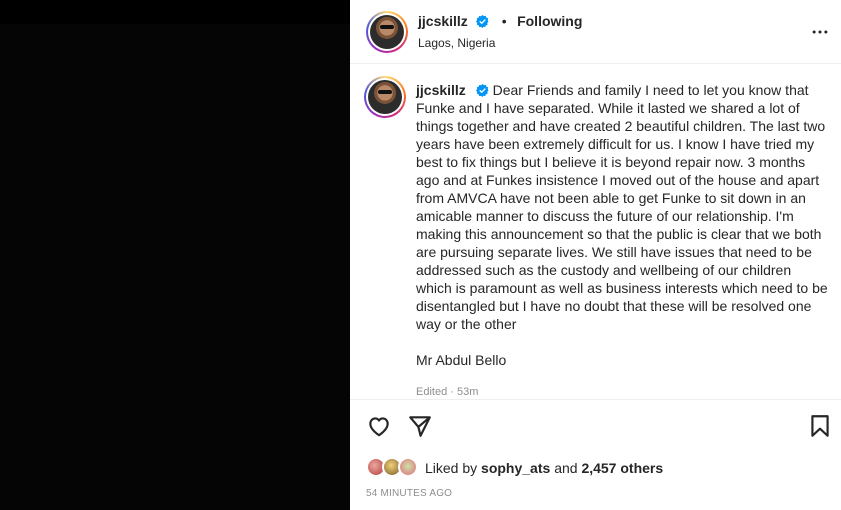 The height and width of the screenshot is (510, 841). Describe the element at coordinates (441, 90) in the screenshot. I see `caption-username: jjcskillz` at that location.